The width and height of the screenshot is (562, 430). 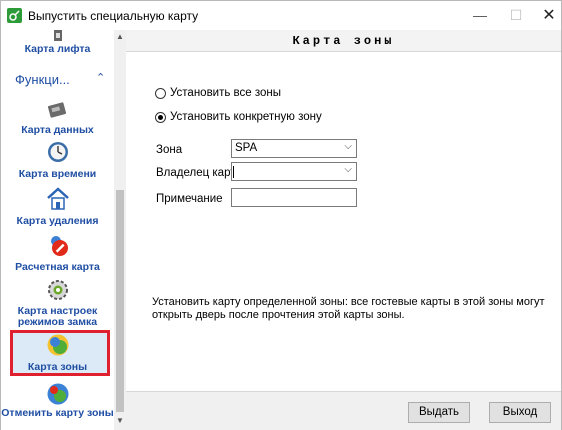 What do you see at coordinates (160, 117) in the screenshot?
I see `radio-button-checked` at bounding box center [160, 117].